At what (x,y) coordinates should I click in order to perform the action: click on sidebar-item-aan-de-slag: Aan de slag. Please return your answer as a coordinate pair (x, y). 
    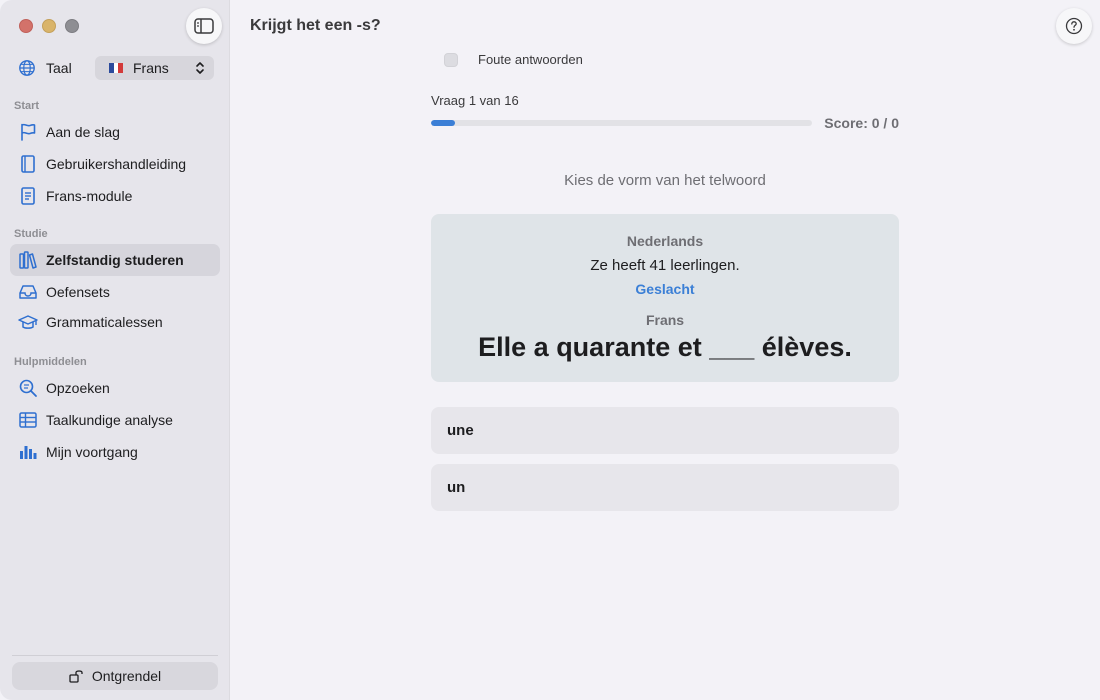
    Looking at the image, I should click on (115, 132).